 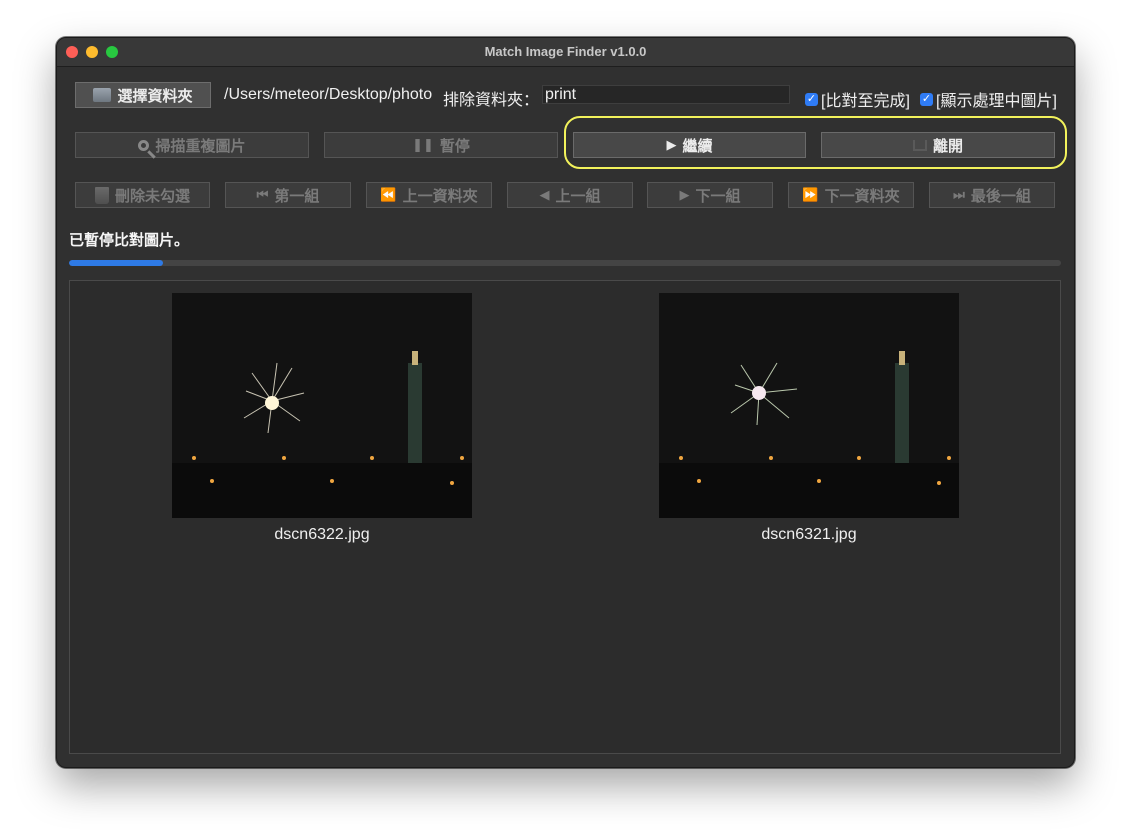 I want to click on delete-unchecked-label: 刪除未勾選, so click(x=152, y=196).